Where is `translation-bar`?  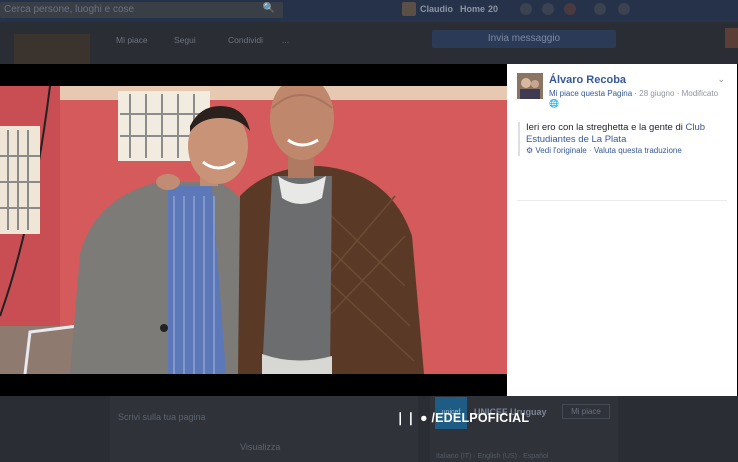
translation-bar is located at coordinates (519, 139).